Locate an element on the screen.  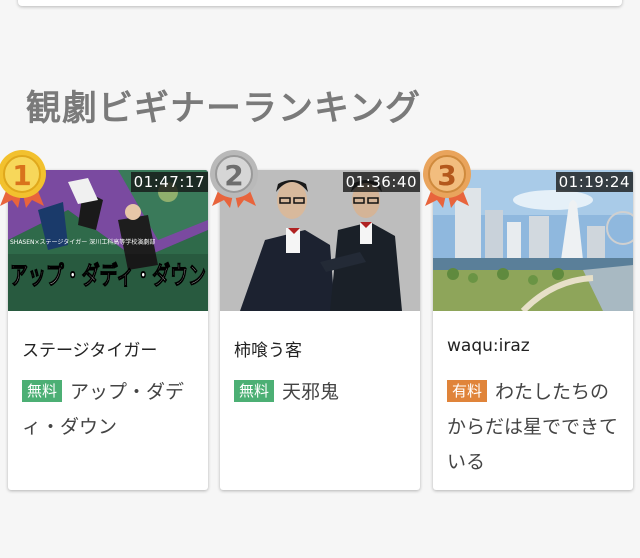
title-block-1: 無料 アップ・ダディ・ダウン is located at coordinates (110, 410).